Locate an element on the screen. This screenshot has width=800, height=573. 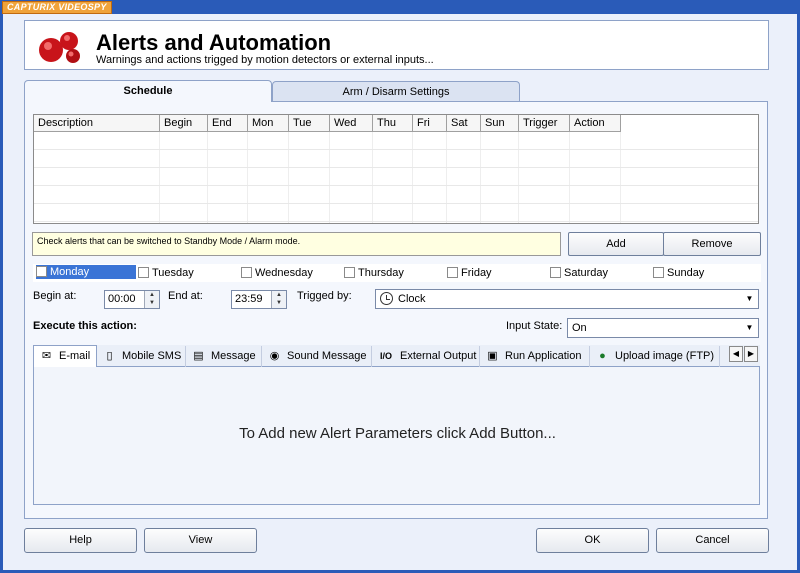
tab-run-application: ▣ Run Application is located at coordinates (535, 356).